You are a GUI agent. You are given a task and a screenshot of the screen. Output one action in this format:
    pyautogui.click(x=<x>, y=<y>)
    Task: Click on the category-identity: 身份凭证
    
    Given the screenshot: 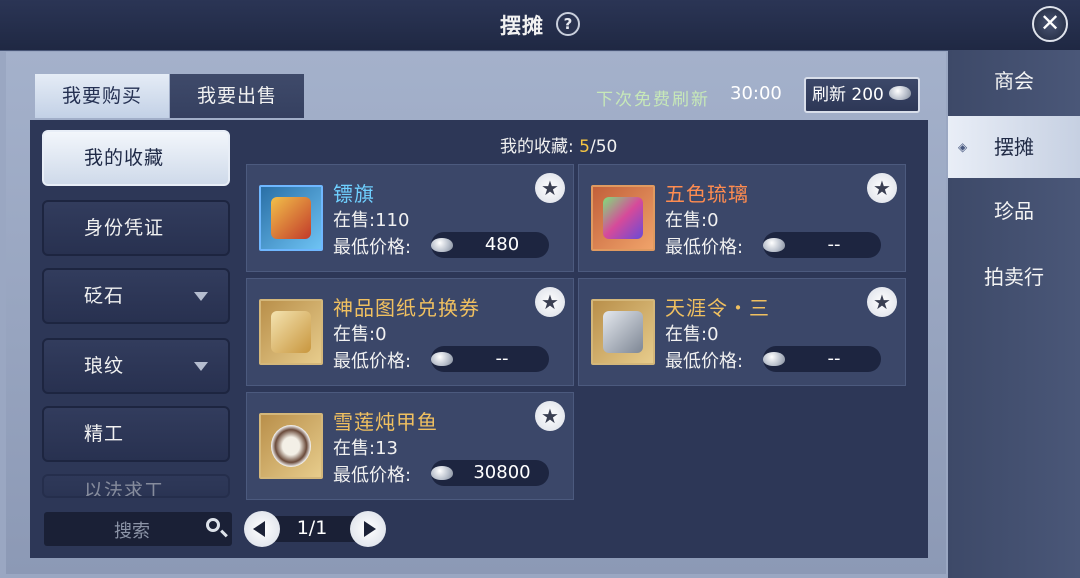 What is the action you would take?
    pyautogui.click(x=136, y=228)
    